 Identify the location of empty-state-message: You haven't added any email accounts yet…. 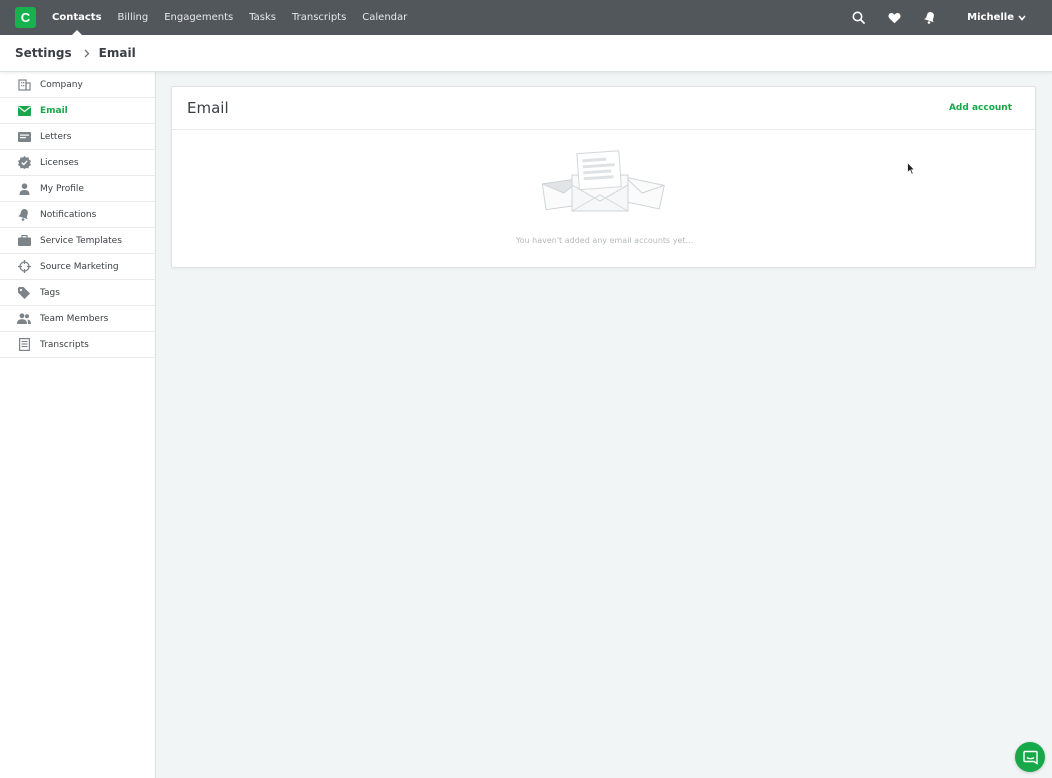
(604, 240).